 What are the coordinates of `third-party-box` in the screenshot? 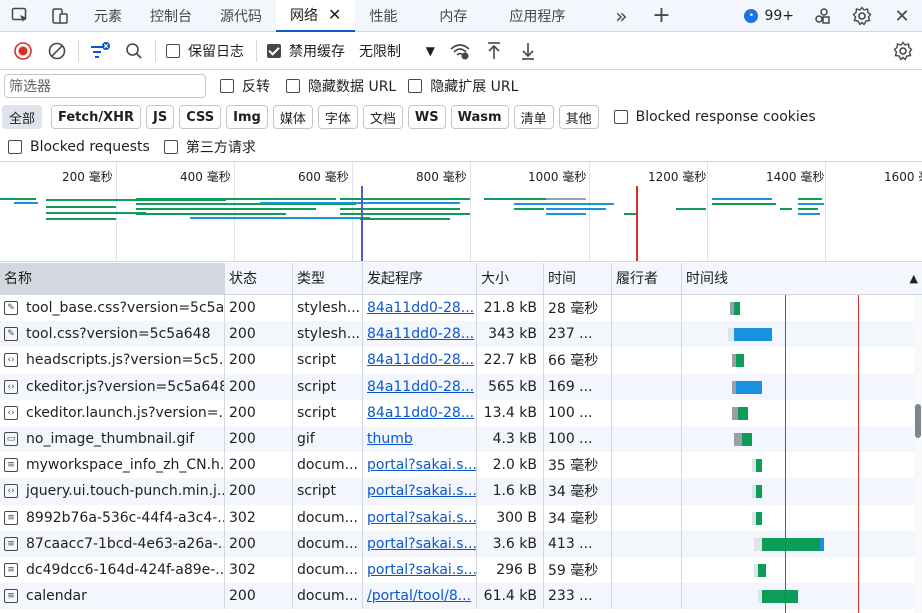 It's located at (170, 146).